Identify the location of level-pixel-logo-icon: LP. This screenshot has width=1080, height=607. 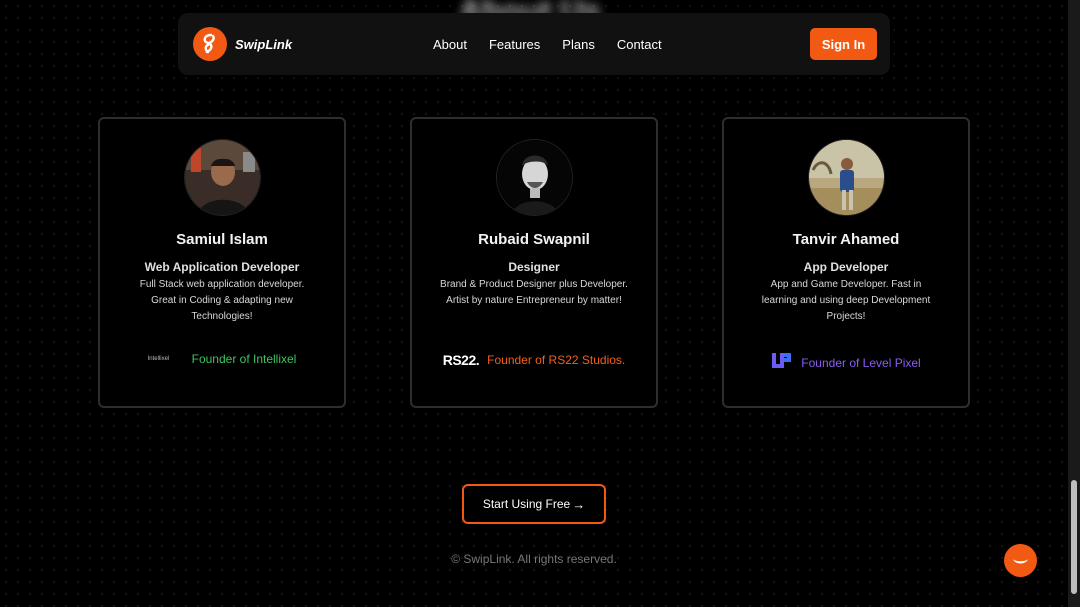
(782, 362).